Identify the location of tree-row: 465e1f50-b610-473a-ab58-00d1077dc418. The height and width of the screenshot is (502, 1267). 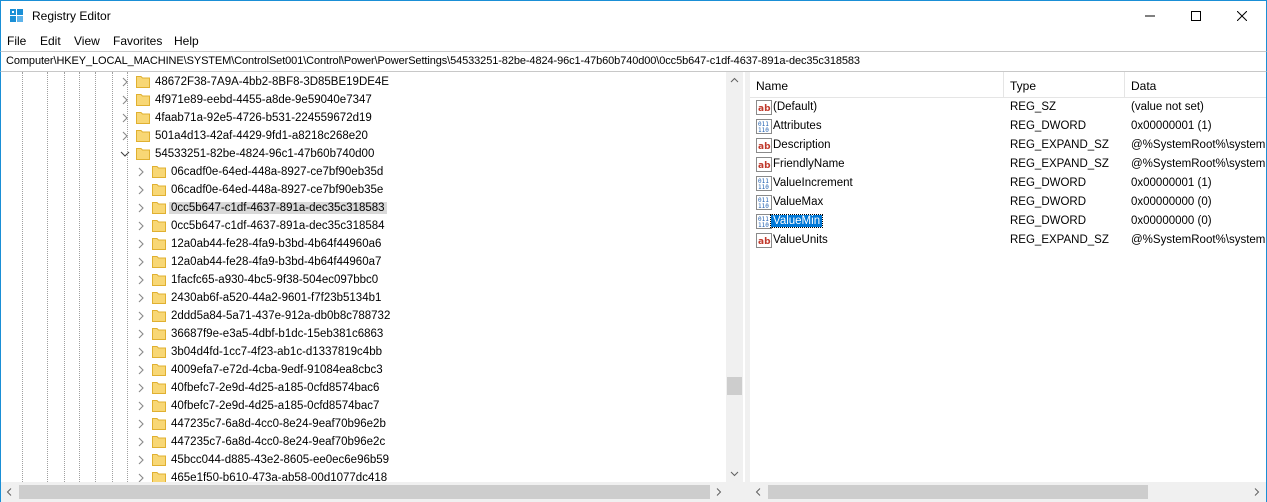
(364, 475).